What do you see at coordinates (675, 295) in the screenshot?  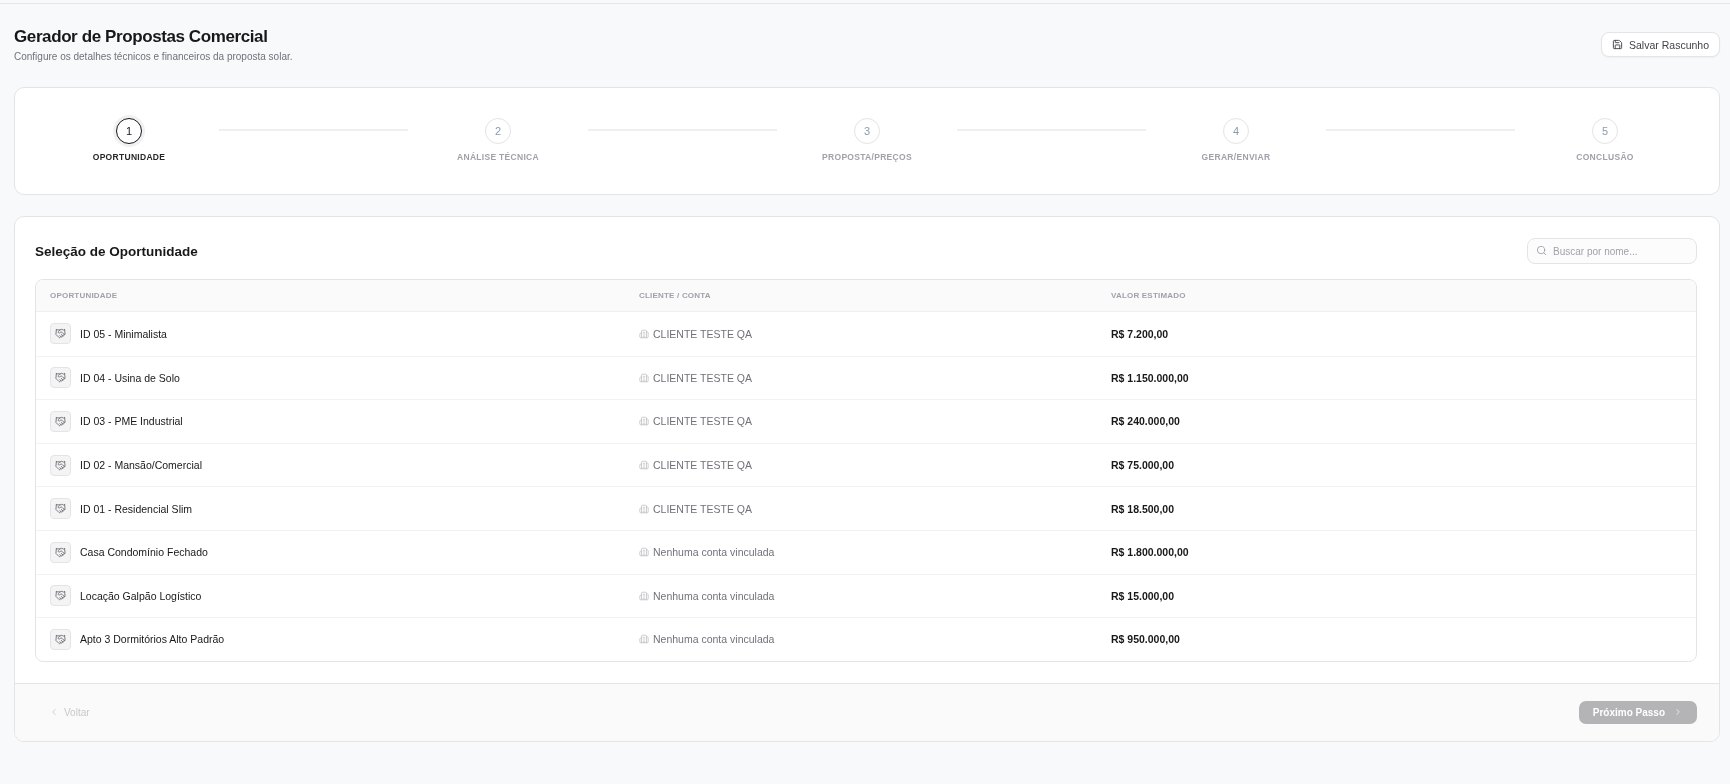 I see `column-header: CLIENTE / CONTA` at bounding box center [675, 295].